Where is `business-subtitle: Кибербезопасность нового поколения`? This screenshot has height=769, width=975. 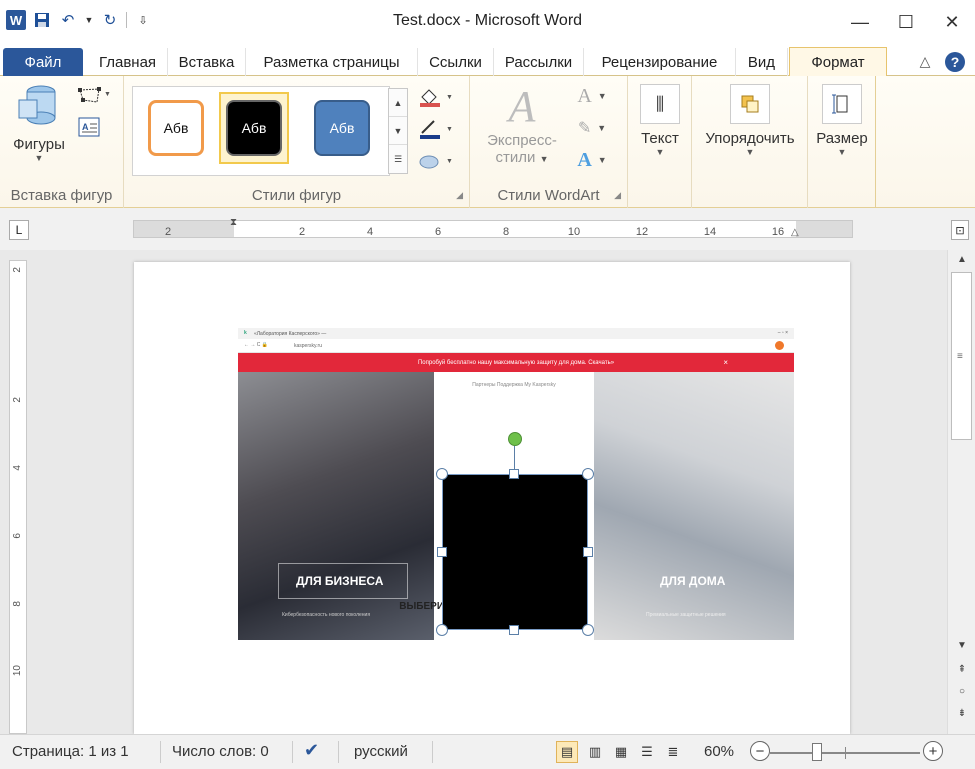 business-subtitle: Кибербезопасность нового поколения is located at coordinates (326, 615).